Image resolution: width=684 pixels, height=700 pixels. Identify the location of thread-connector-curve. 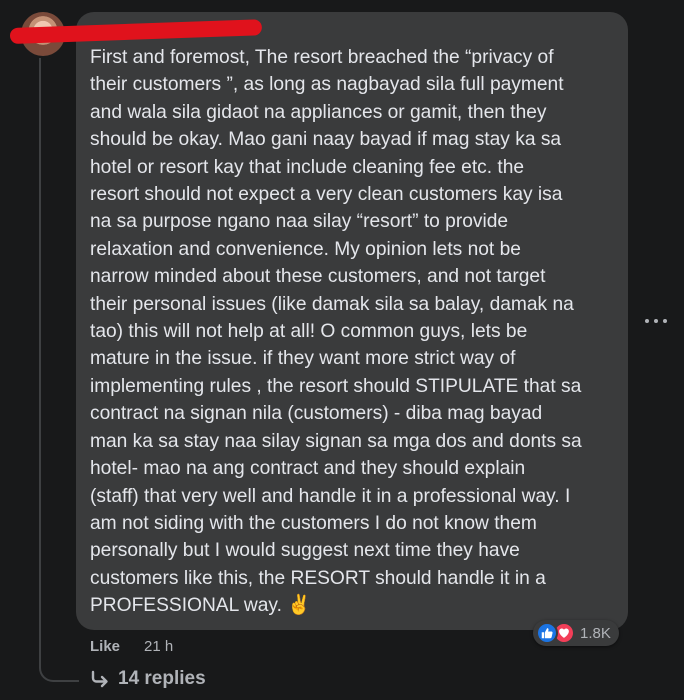
(59, 664).